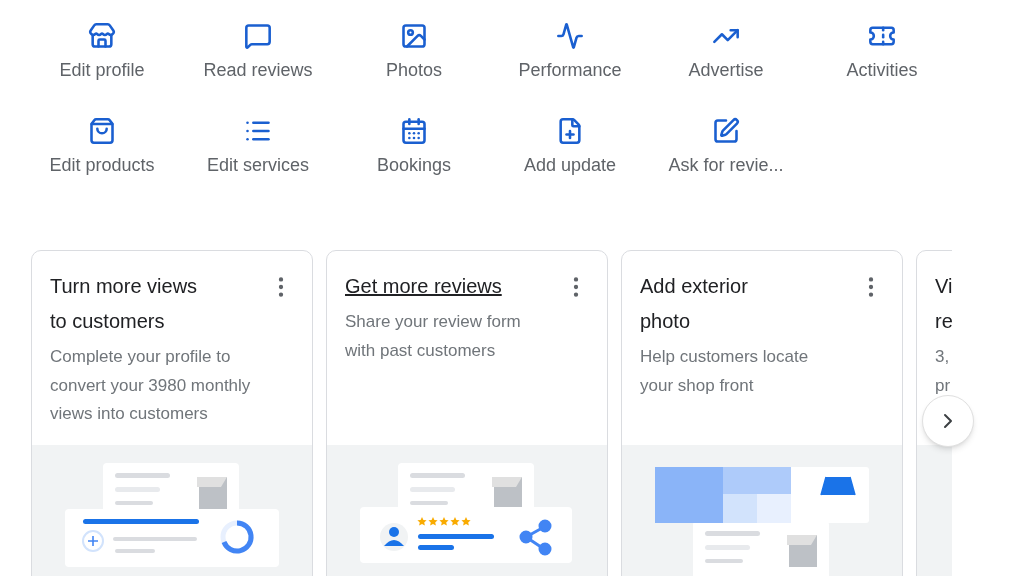 The image size is (1024, 576). I want to click on store-icon, so click(102, 36).